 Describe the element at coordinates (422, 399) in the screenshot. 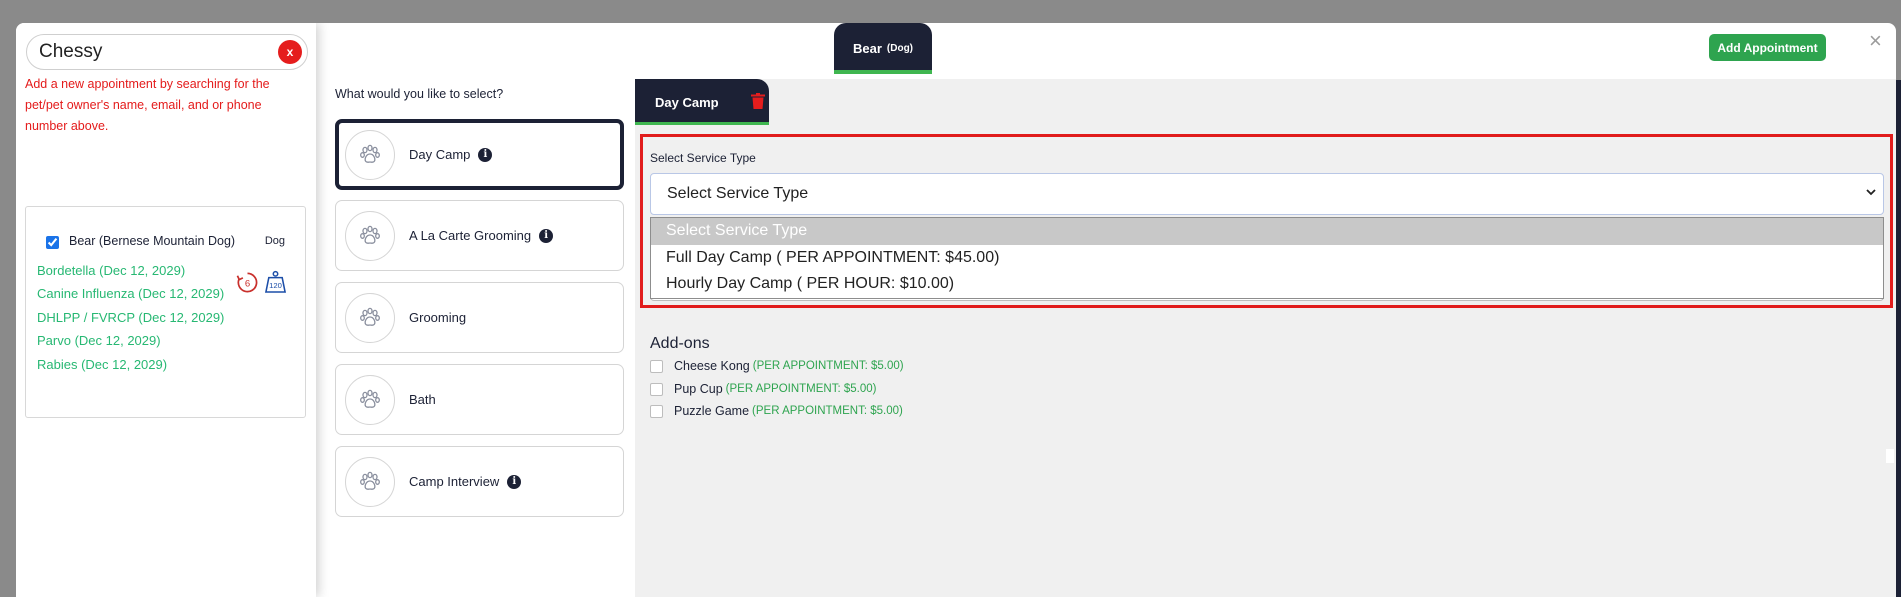

I see `service-label: Bath` at that location.